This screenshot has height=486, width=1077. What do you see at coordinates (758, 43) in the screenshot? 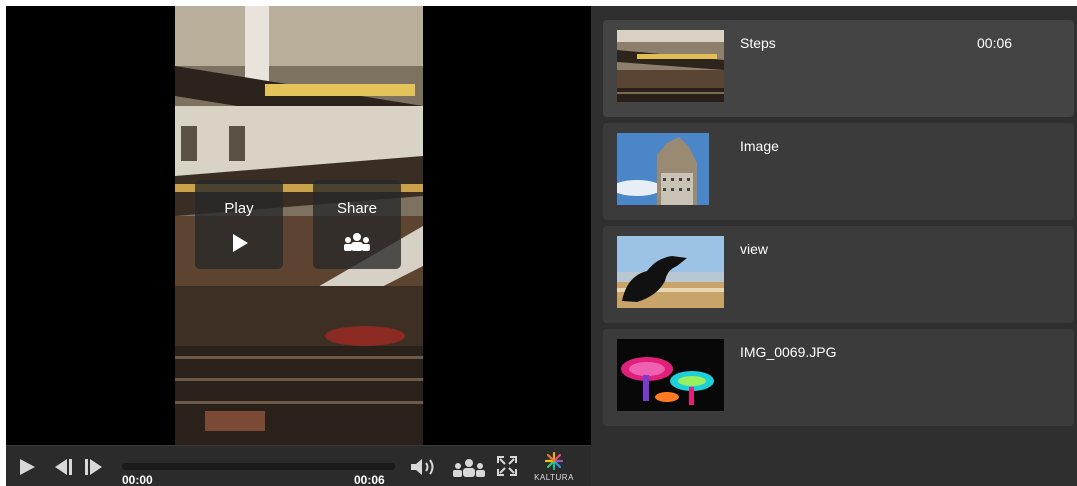
I see `playlist-item-title: Steps` at bounding box center [758, 43].